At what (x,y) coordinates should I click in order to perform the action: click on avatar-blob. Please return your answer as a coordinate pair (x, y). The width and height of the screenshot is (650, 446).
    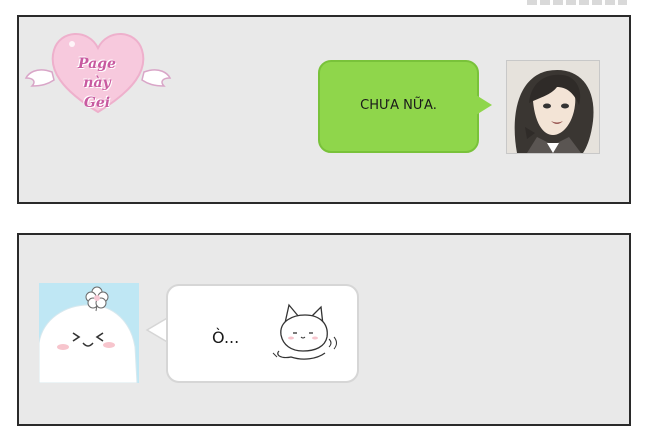
    Looking at the image, I should click on (89, 333).